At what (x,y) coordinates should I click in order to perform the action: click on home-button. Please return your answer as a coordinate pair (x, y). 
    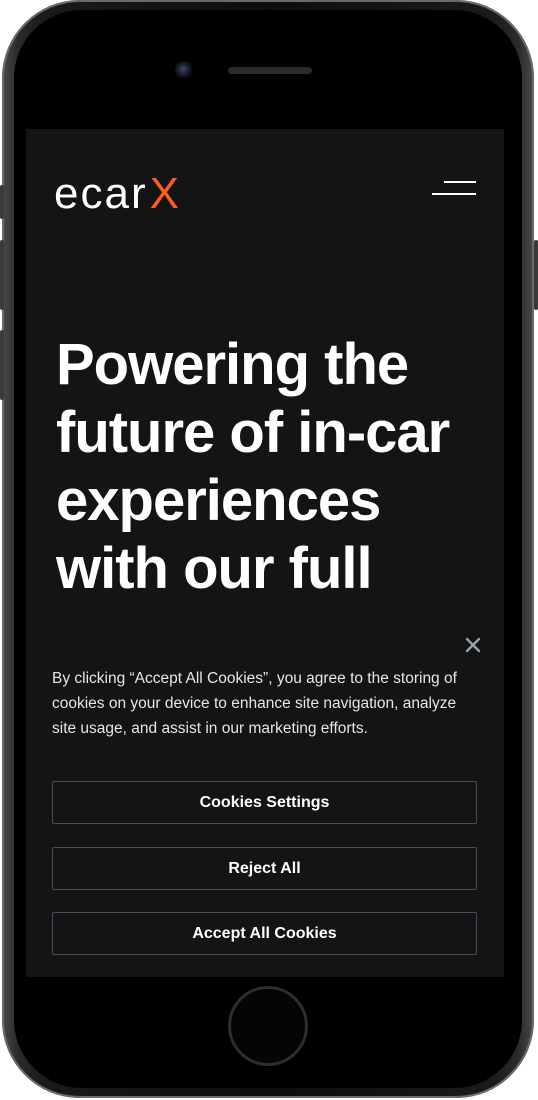
    Looking at the image, I should click on (268, 1026).